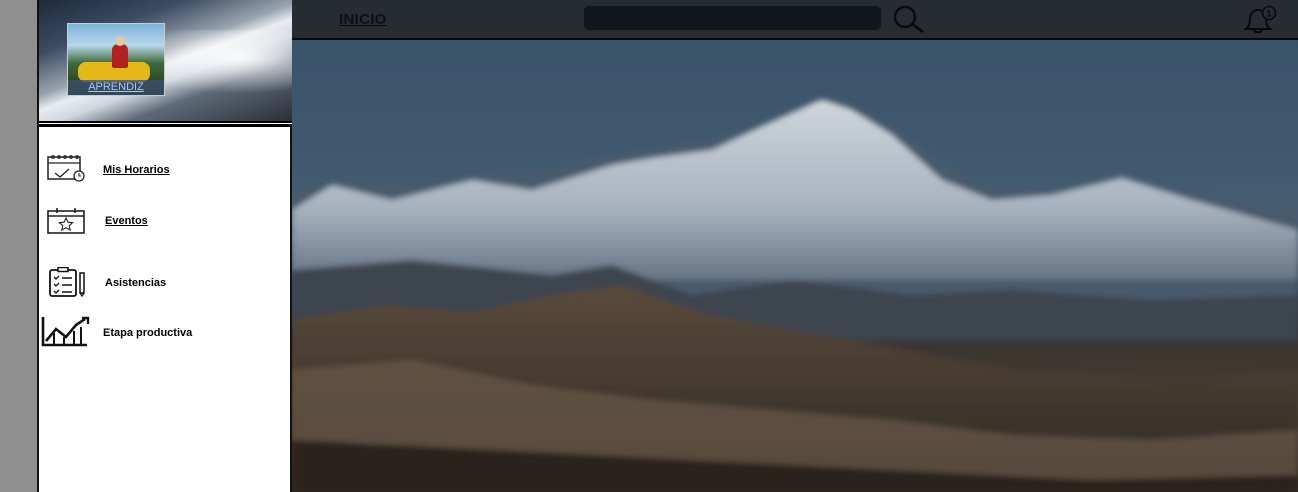 Image resolution: width=1298 pixels, height=492 pixels. What do you see at coordinates (126, 221) in the screenshot?
I see `sidebar-item-label: Eventos` at bounding box center [126, 221].